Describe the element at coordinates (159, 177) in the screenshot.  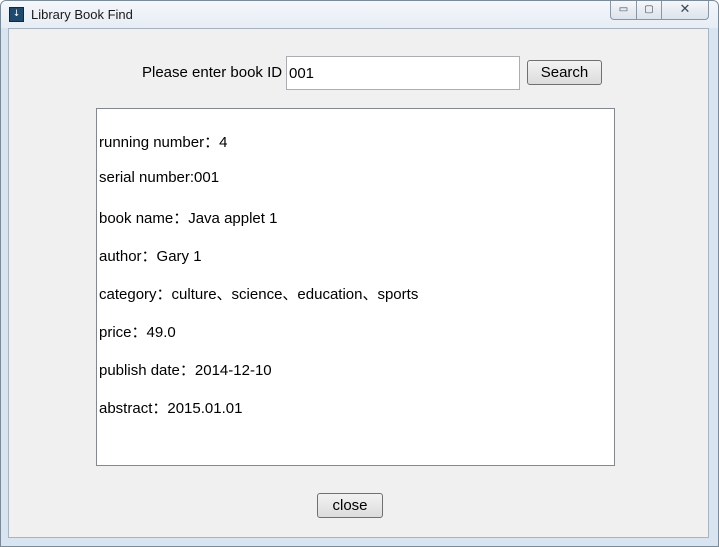
I see `serial-number-line: serial number:001` at that location.